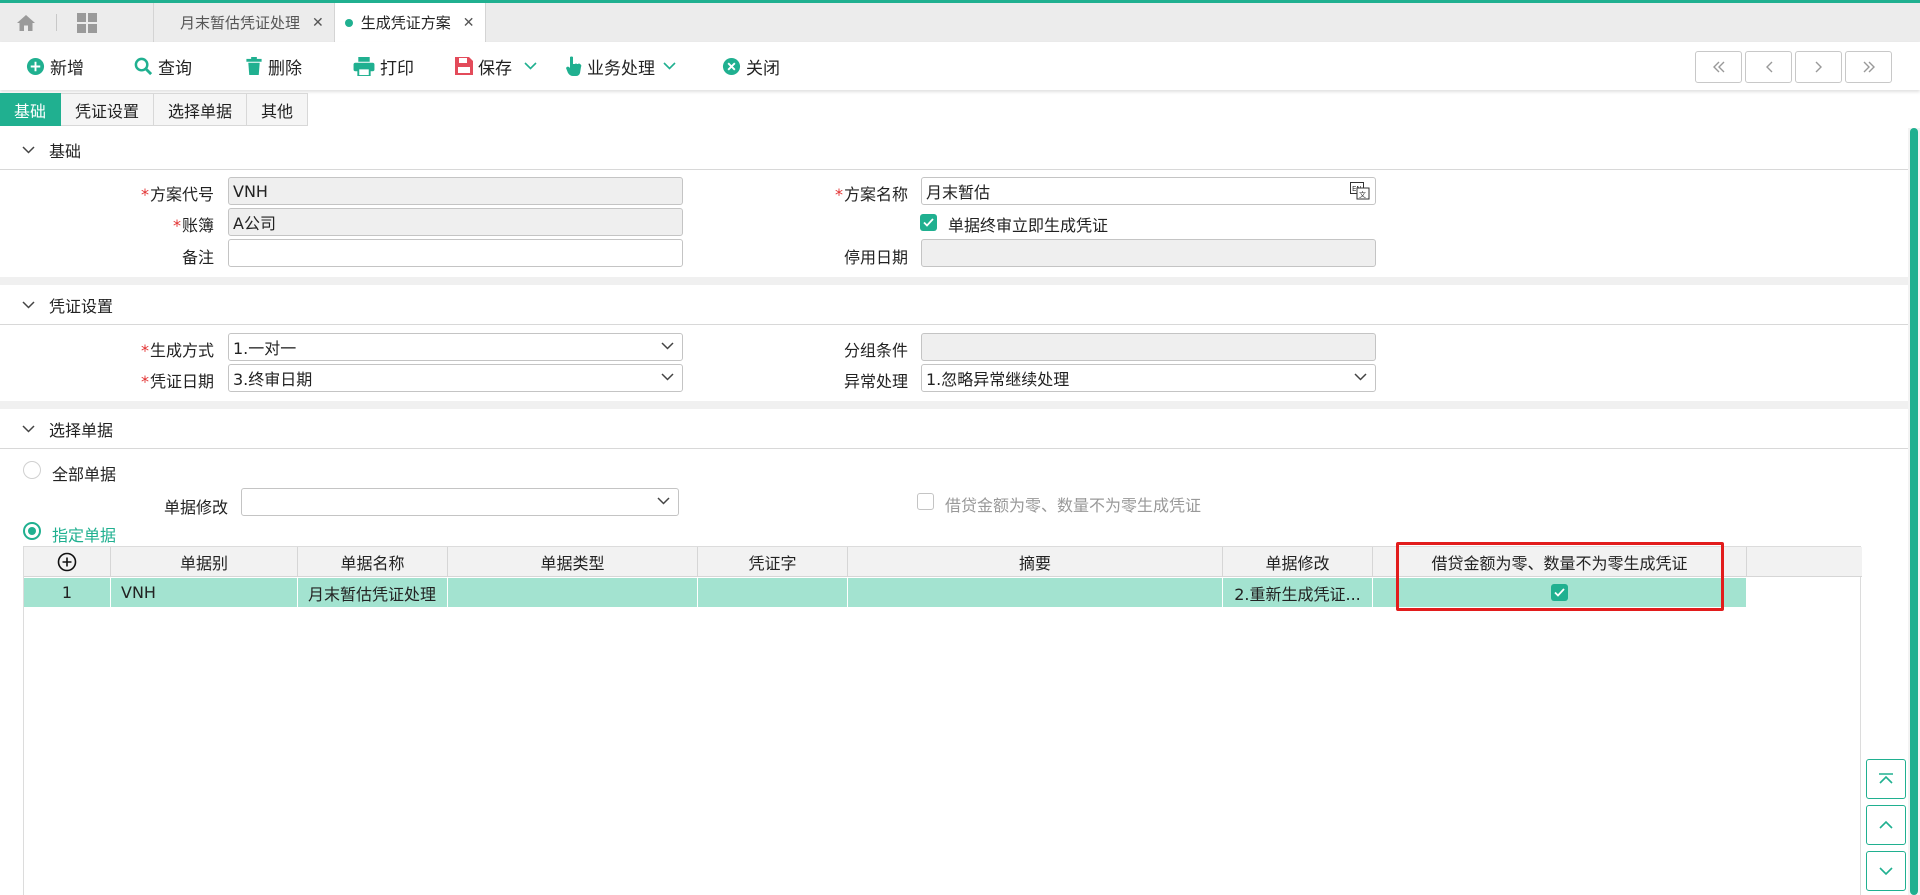 This screenshot has height=895, width=1920. I want to click on scroll-top-button, so click(1886, 779).